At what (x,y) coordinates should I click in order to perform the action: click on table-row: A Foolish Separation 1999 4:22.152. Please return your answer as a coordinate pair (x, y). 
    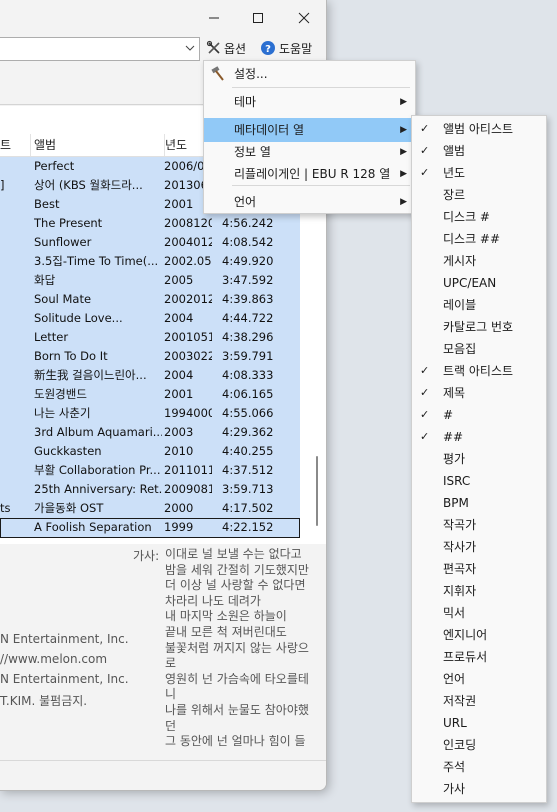
    Looking at the image, I should click on (150, 528).